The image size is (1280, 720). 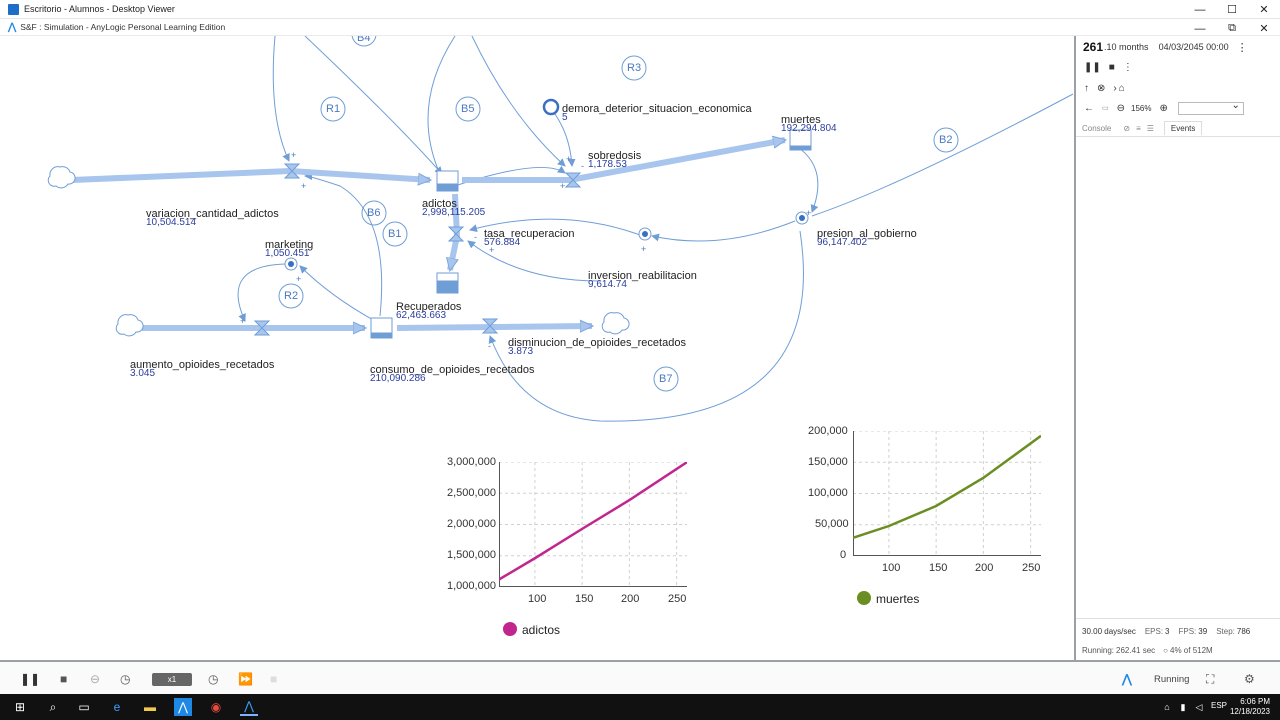 I want to click on stop-button: ■, so click(x=63, y=679).